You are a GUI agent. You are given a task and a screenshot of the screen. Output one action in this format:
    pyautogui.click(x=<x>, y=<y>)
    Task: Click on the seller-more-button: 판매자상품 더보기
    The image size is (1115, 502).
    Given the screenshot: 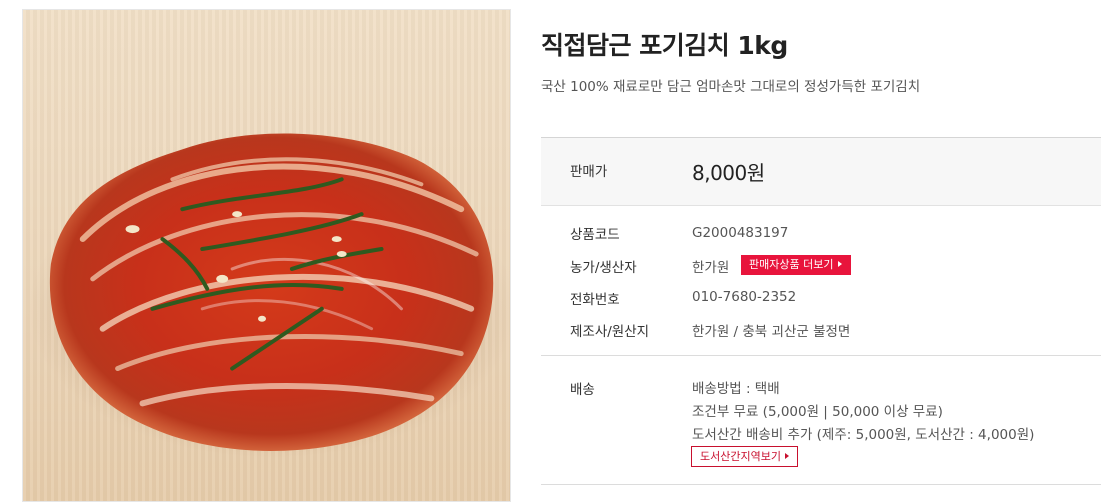 What is the action you would take?
    pyautogui.click(x=796, y=265)
    